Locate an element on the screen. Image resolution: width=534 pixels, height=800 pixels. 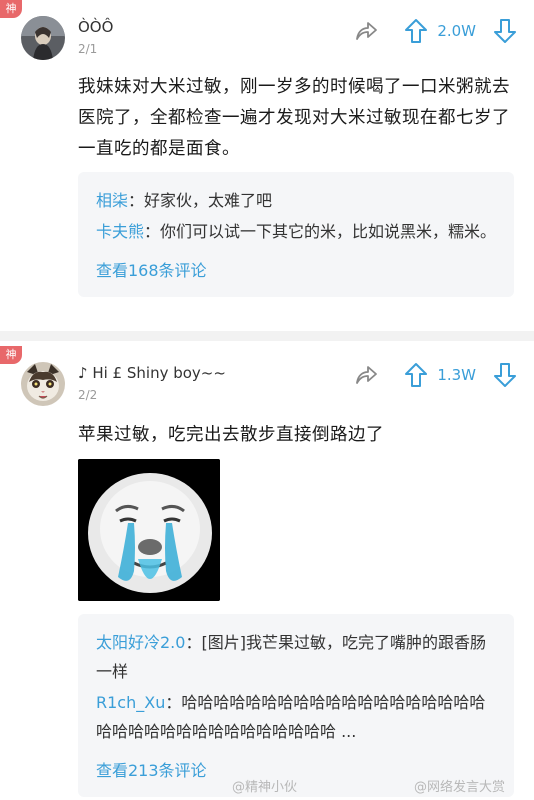
view-more-comments-link: 查看168条评论 is located at coordinates (151, 270).